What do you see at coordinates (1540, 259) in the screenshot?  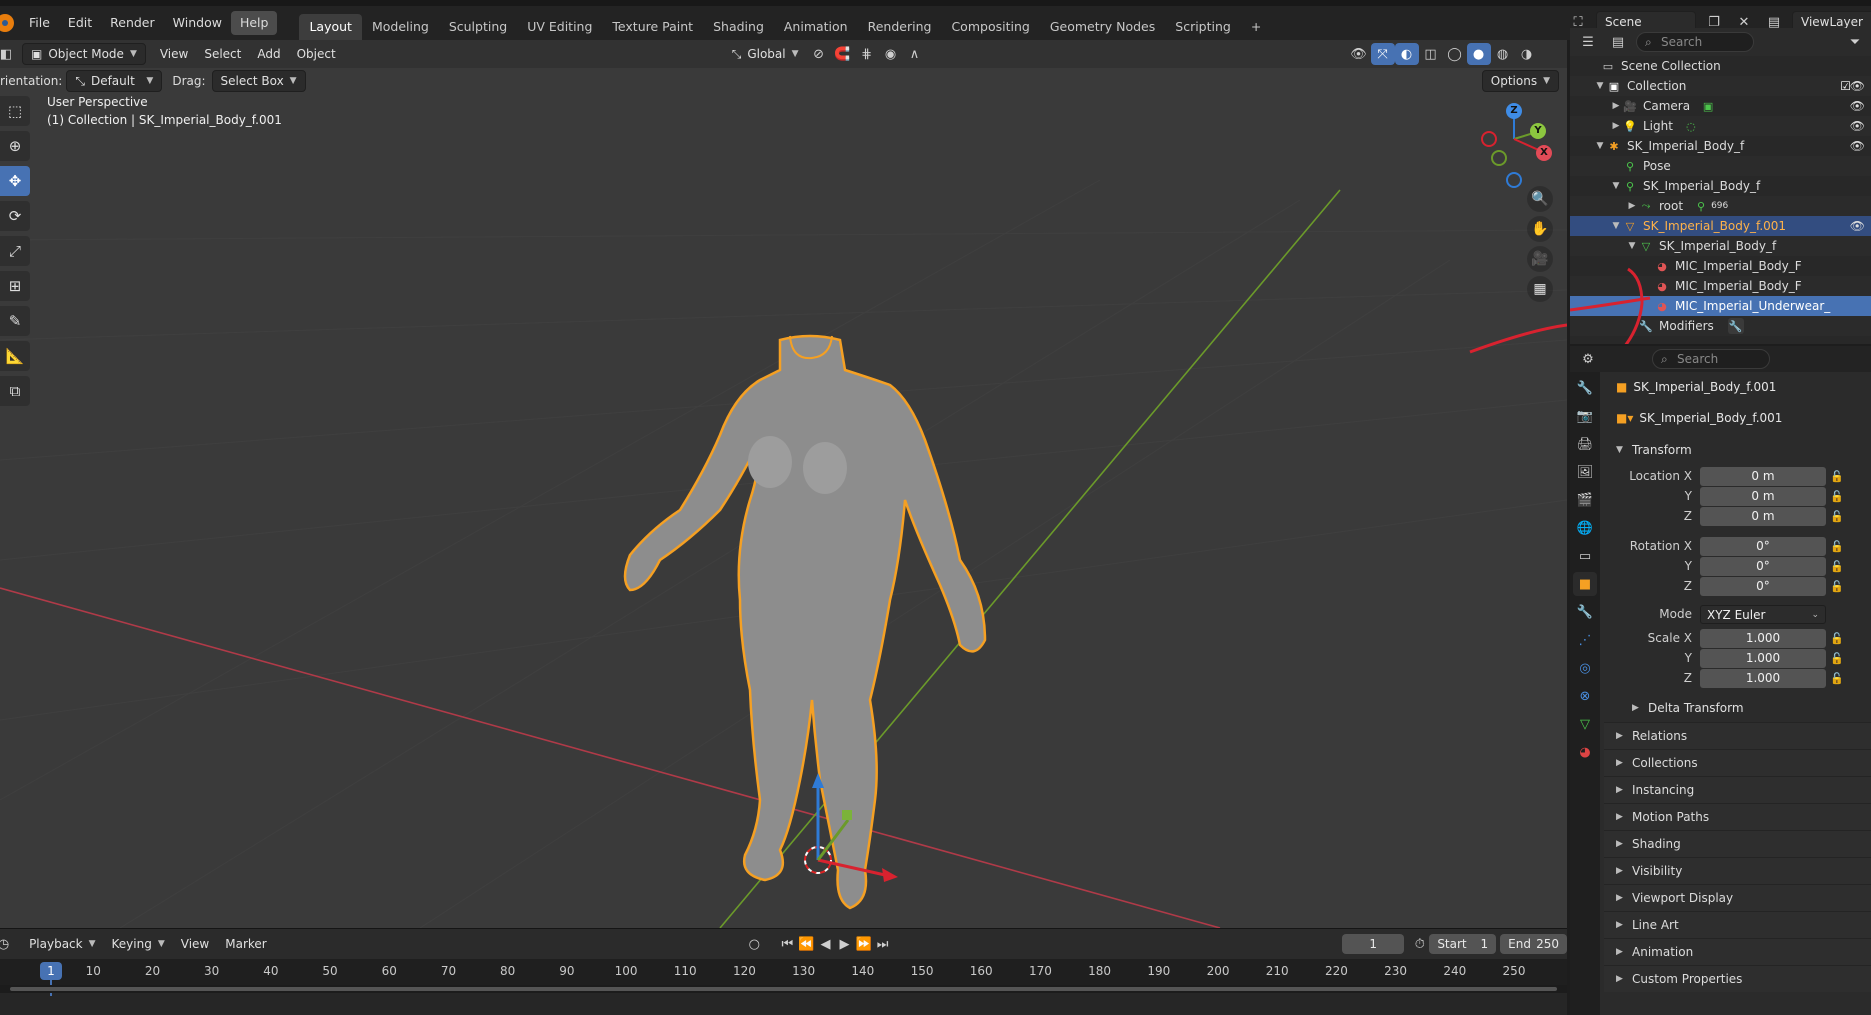 I see `camera-view-icon: 🎥` at bounding box center [1540, 259].